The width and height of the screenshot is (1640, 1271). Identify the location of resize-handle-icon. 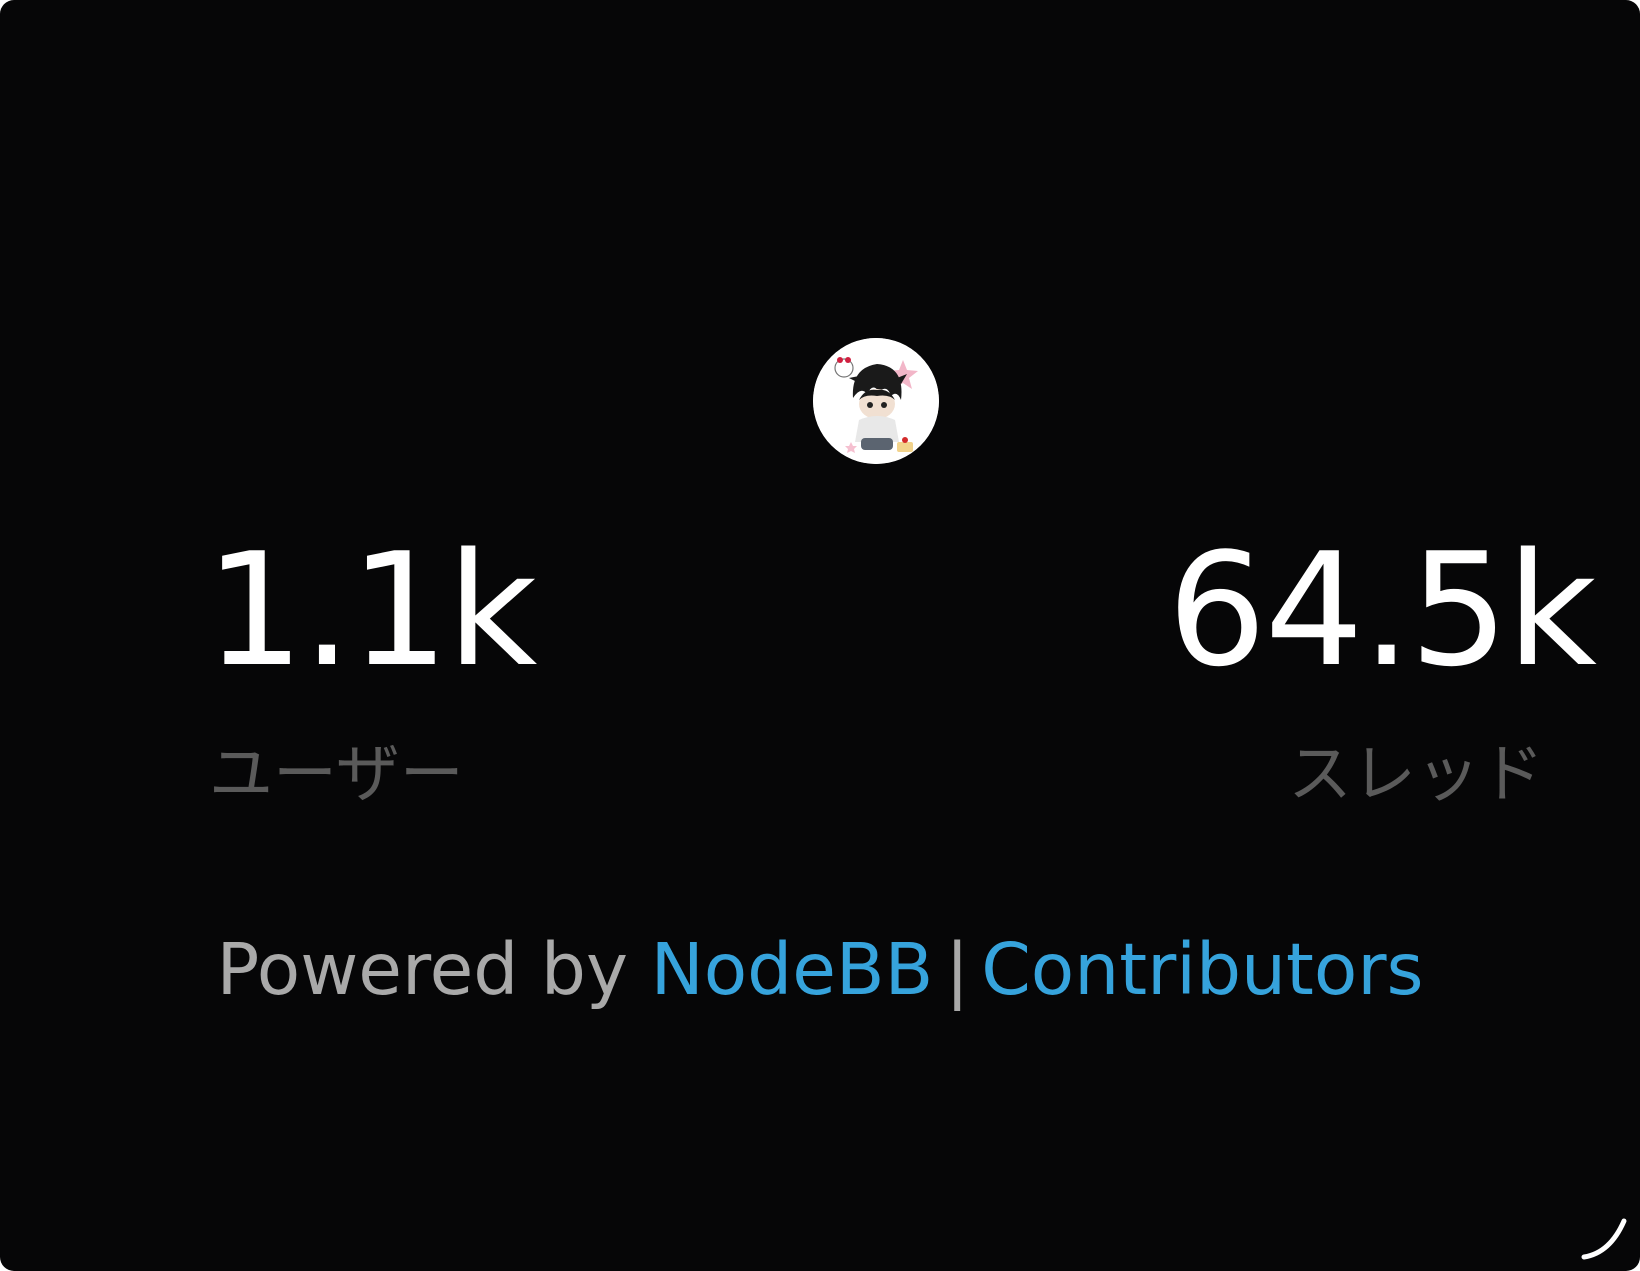
(1606, 1237).